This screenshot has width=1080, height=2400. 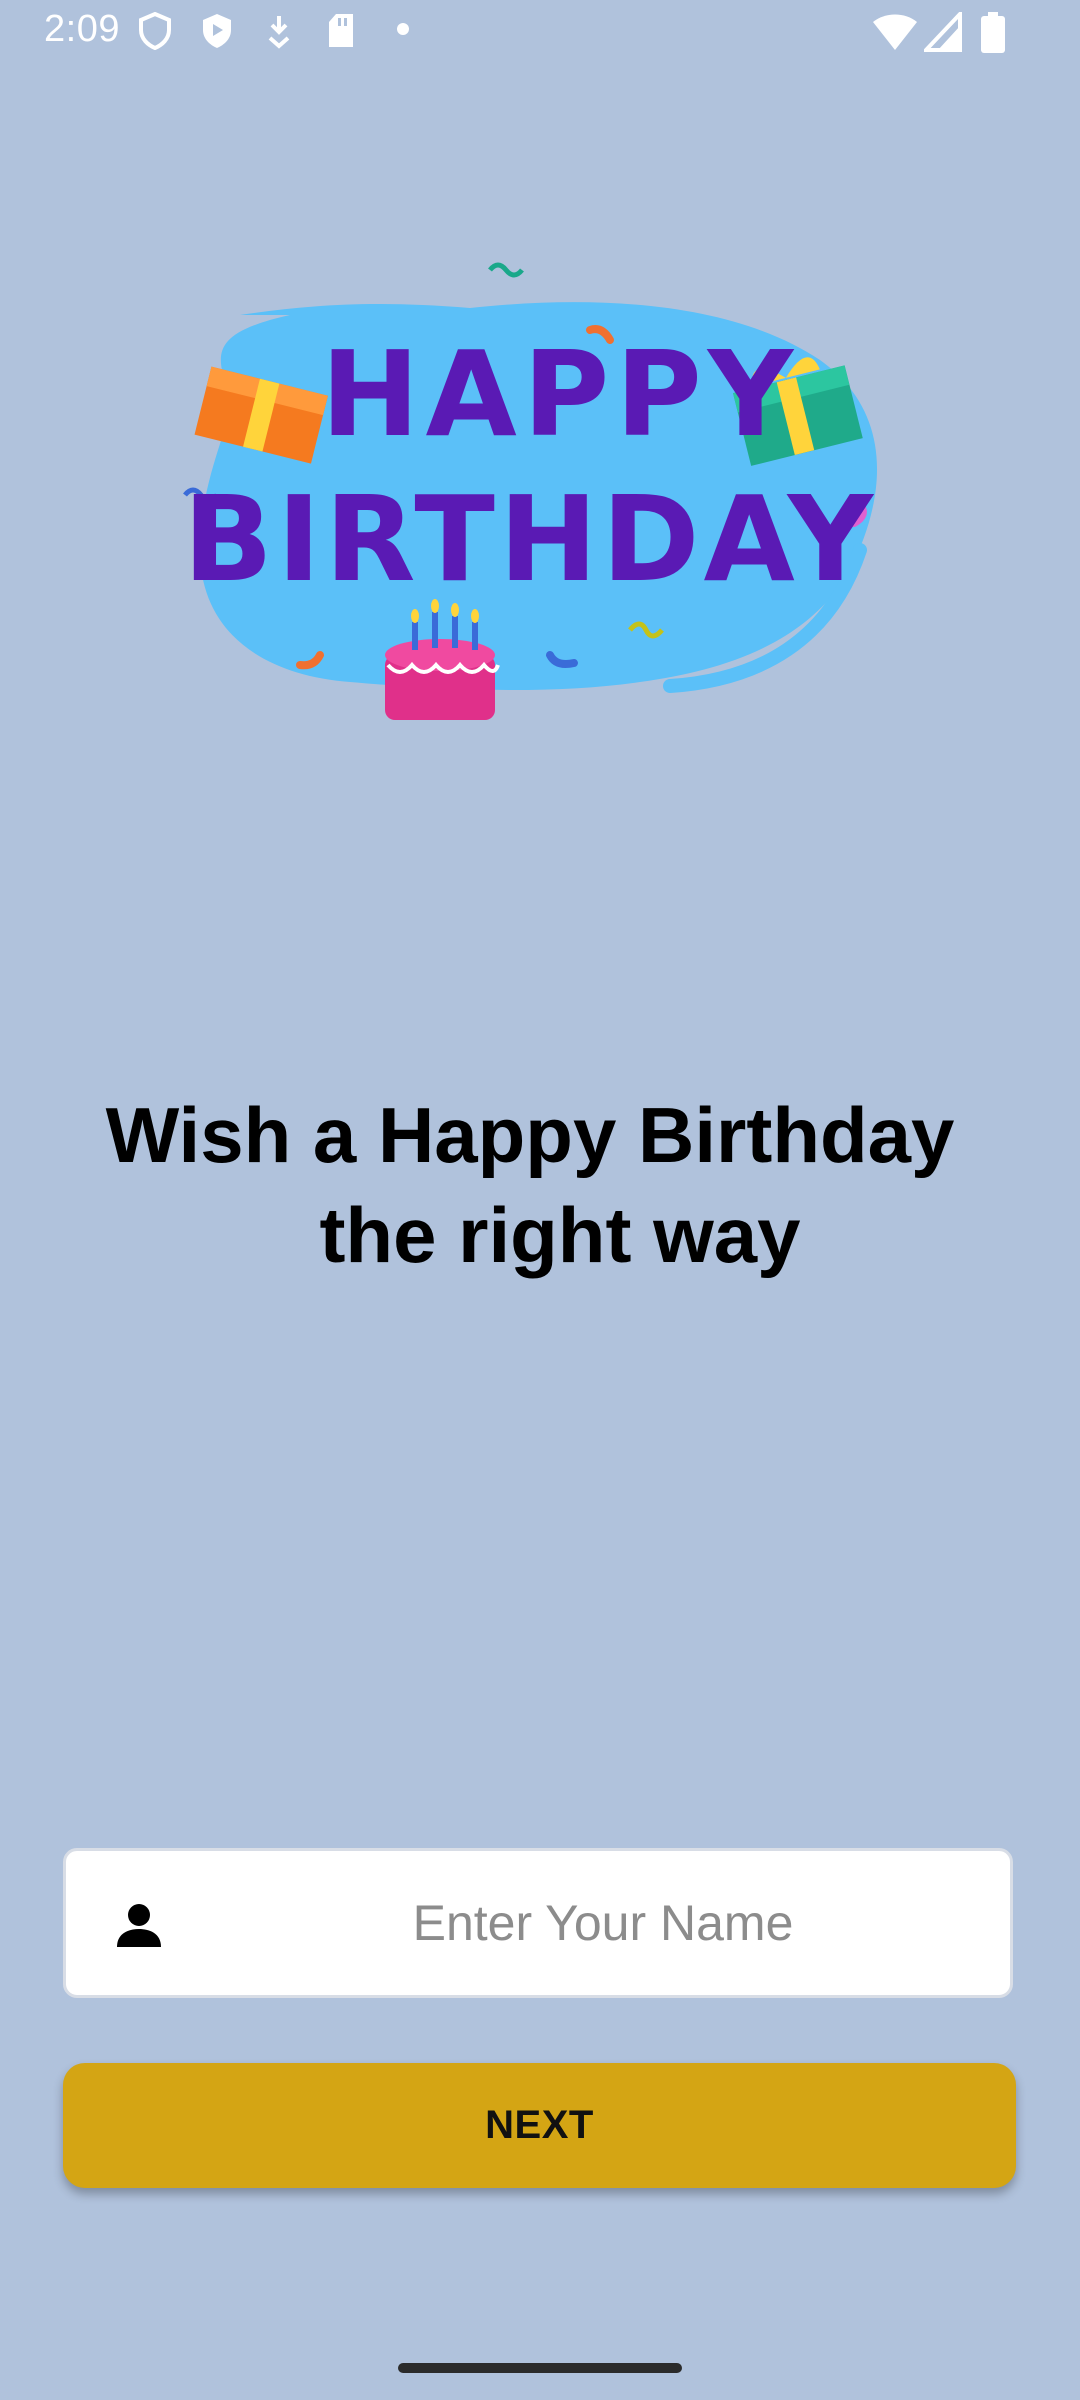 What do you see at coordinates (82, 29) in the screenshot?
I see `status-time: 2:09` at bounding box center [82, 29].